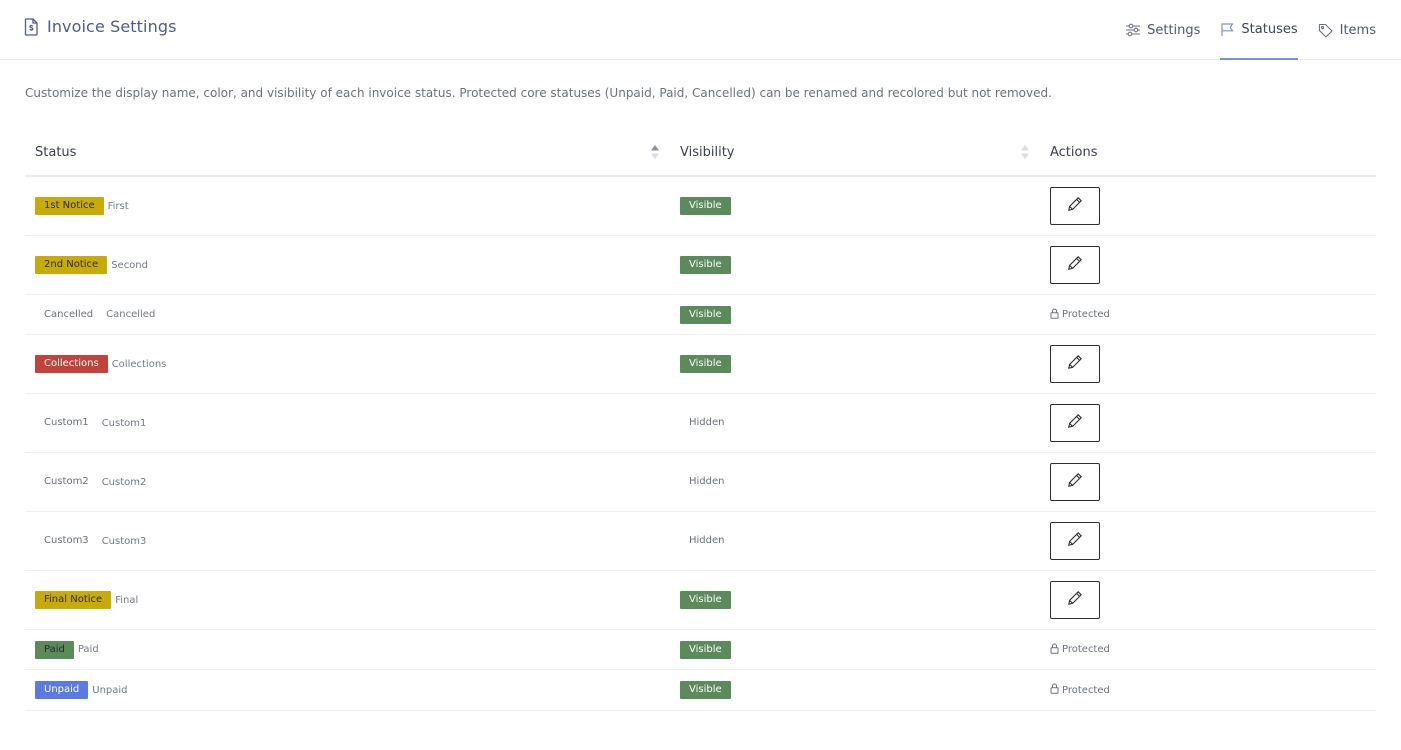 The width and height of the screenshot is (1401, 750). What do you see at coordinates (66, 481) in the screenshot?
I see `status-badge: Custom2` at bounding box center [66, 481].